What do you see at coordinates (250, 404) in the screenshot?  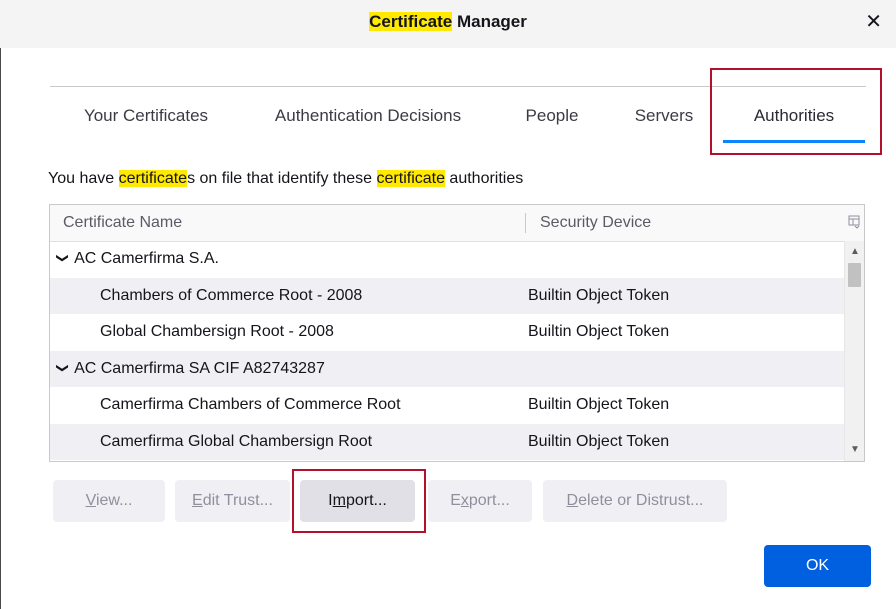 I see `certificate-name-cell: Camerfirma Chambers of Commerce Root` at bounding box center [250, 404].